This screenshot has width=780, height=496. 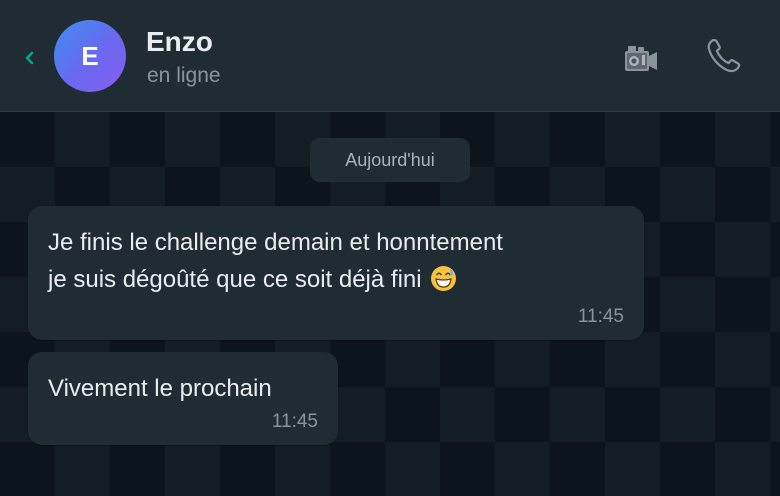 What do you see at coordinates (184, 75) in the screenshot?
I see `contact-status: en ligne` at bounding box center [184, 75].